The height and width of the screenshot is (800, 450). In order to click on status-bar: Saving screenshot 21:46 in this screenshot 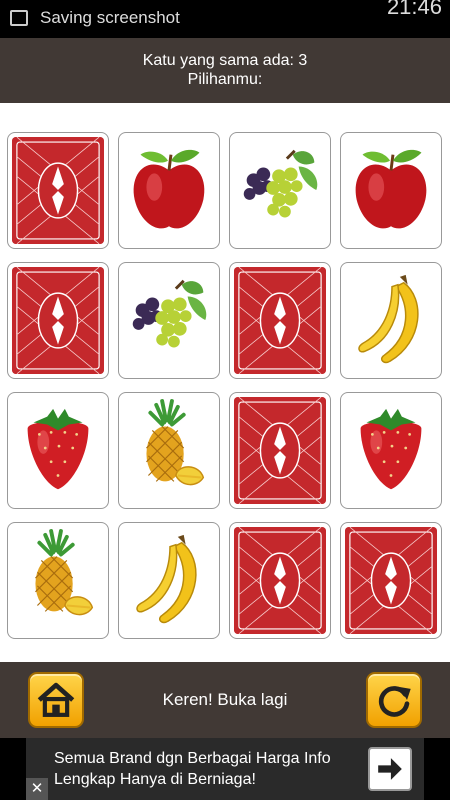, I will do `click(225, 19)`.